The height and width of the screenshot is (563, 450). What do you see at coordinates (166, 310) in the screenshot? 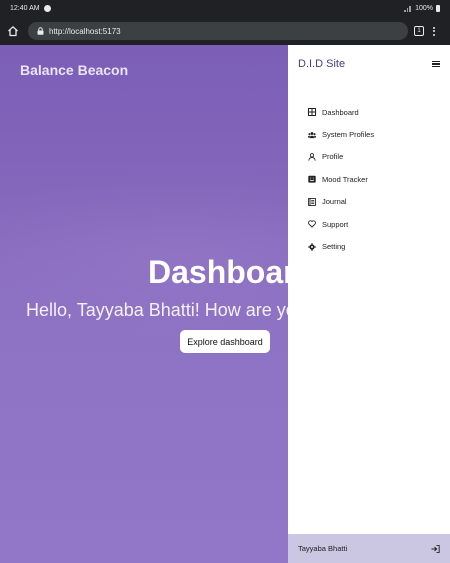
I see `hero-greeting: Hello, Tayyaba Bhatti! How are you` at bounding box center [166, 310].